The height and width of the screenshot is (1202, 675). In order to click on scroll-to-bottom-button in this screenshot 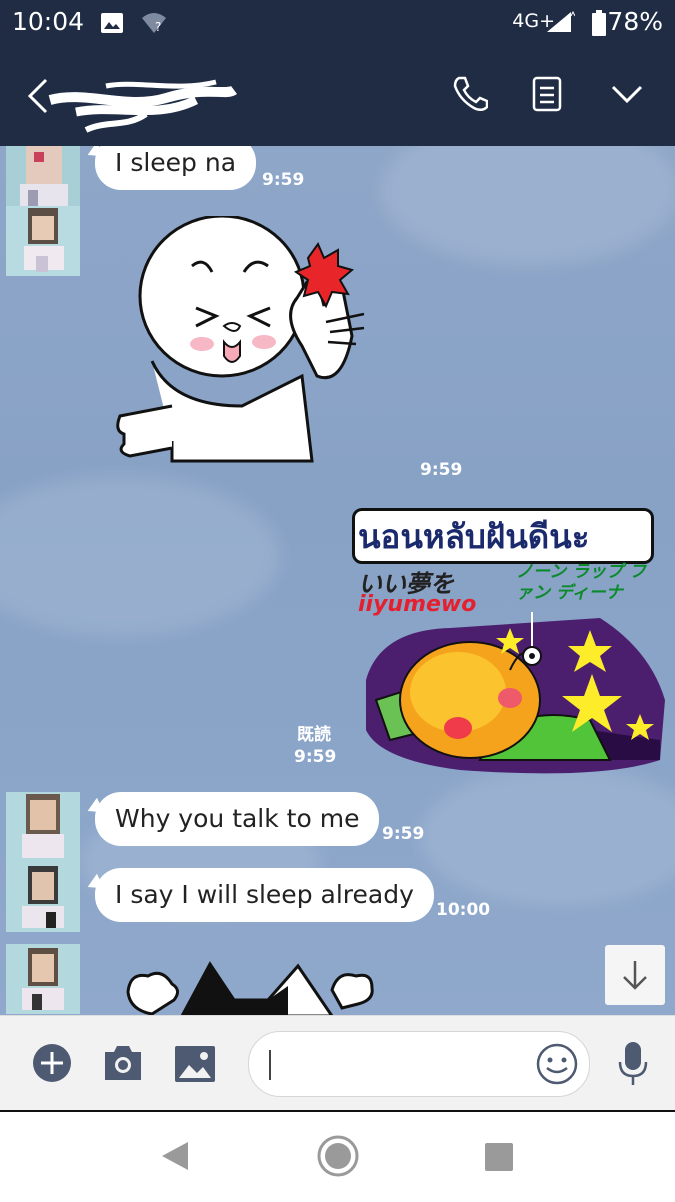, I will do `click(635, 975)`.